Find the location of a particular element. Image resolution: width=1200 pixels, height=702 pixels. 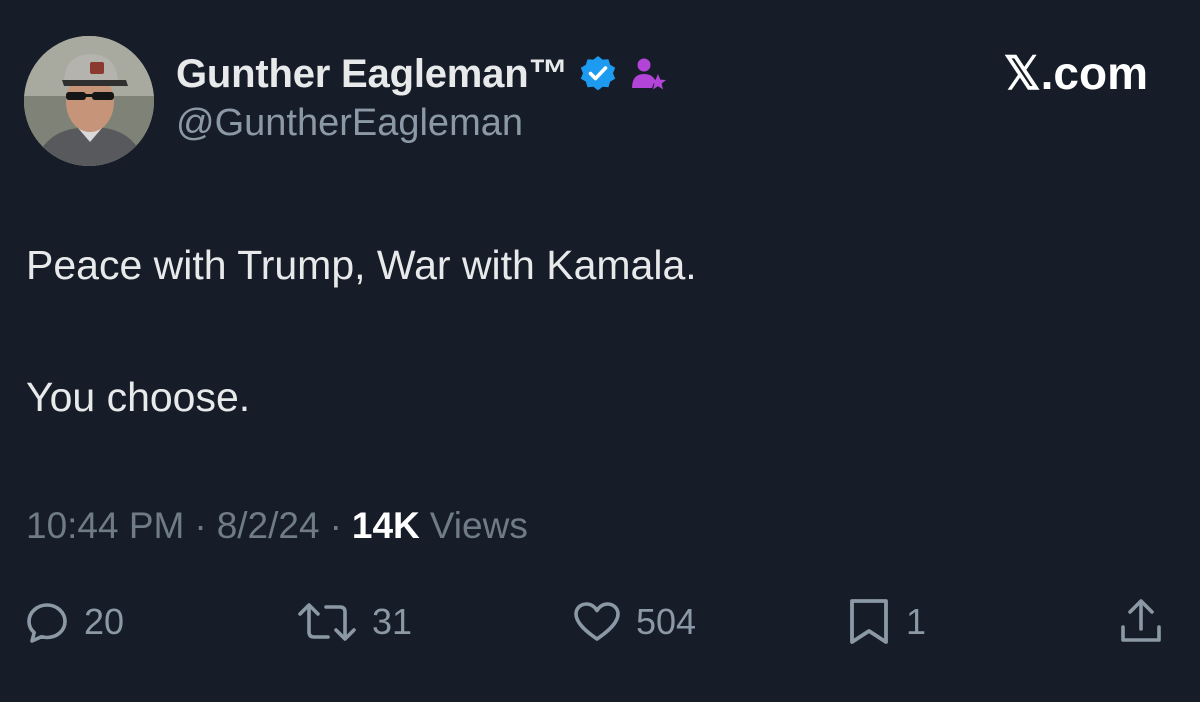

author-display-name: Gunther Eagleman™ is located at coordinates (372, 74).